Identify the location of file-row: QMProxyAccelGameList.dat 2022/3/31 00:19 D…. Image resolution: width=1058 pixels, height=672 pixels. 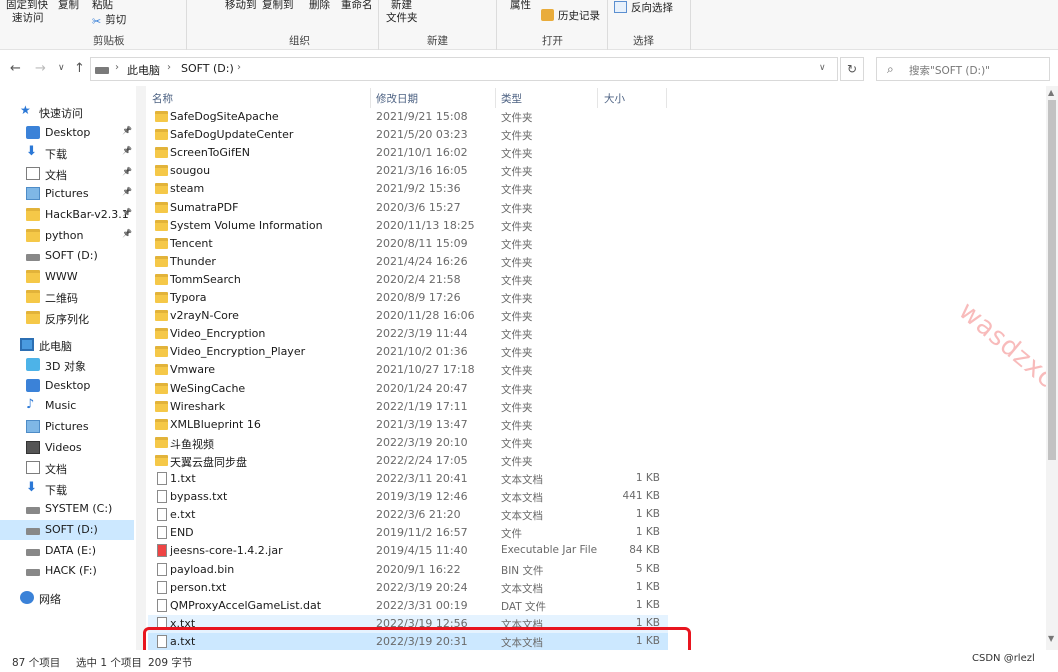
(408, 606).